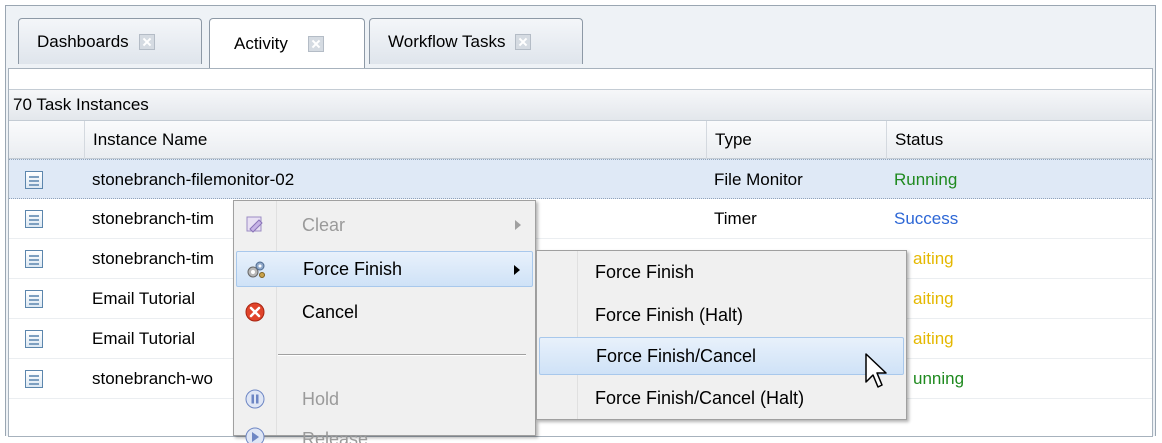 The width and height of the screenshot is (1162, 443). What do you see at coordinates (447, 41) in the screenshot?
I see `tab-label: Workflow Tasks` at bounding box center [447, 41].